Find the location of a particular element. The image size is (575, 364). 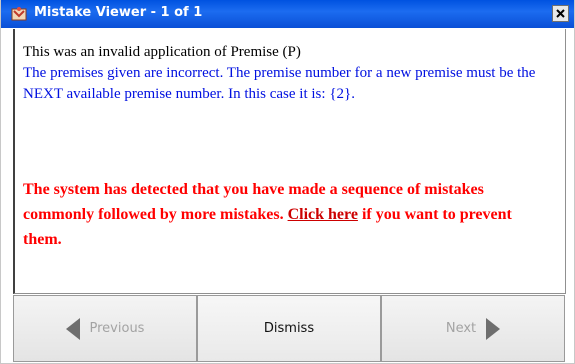

close-button is located at coordinates (560, 13).